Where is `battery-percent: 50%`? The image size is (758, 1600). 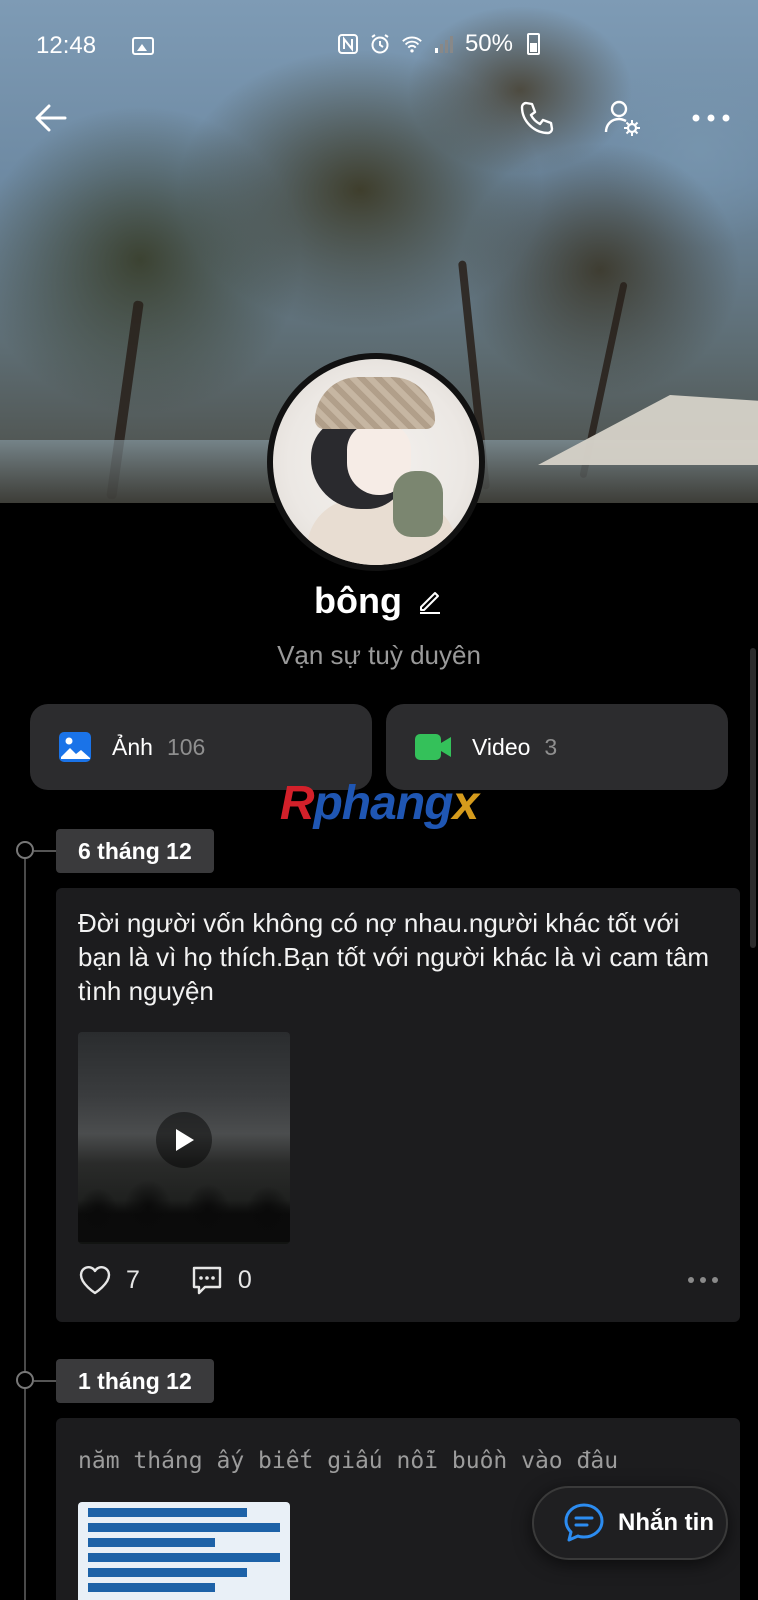 battery-percent: 50% is located at coordinates (488, 43).